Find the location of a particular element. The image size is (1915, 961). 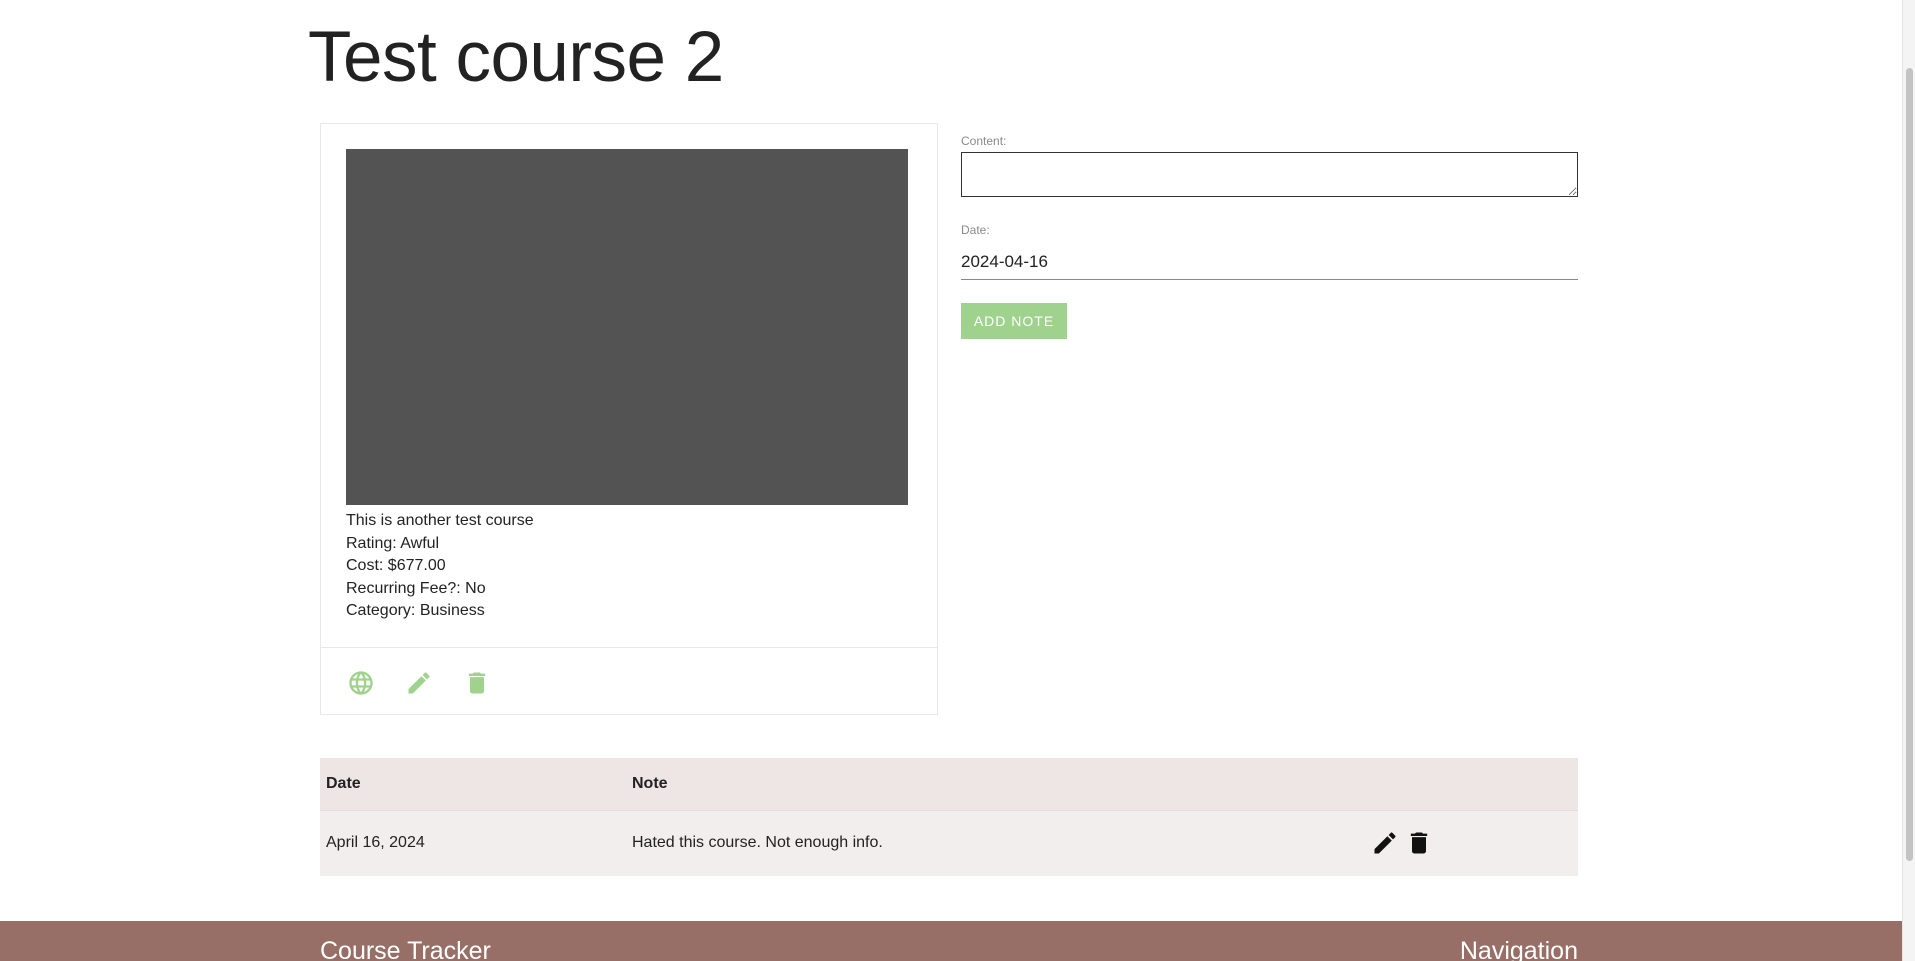

card-actions is located at coordinates (433, 683).